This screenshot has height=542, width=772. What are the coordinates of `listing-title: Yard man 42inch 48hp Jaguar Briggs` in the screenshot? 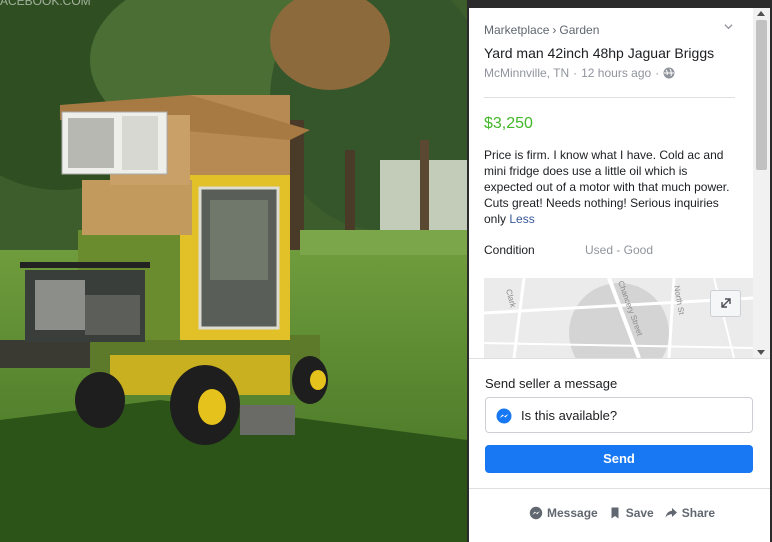 It's located at (599, 53).